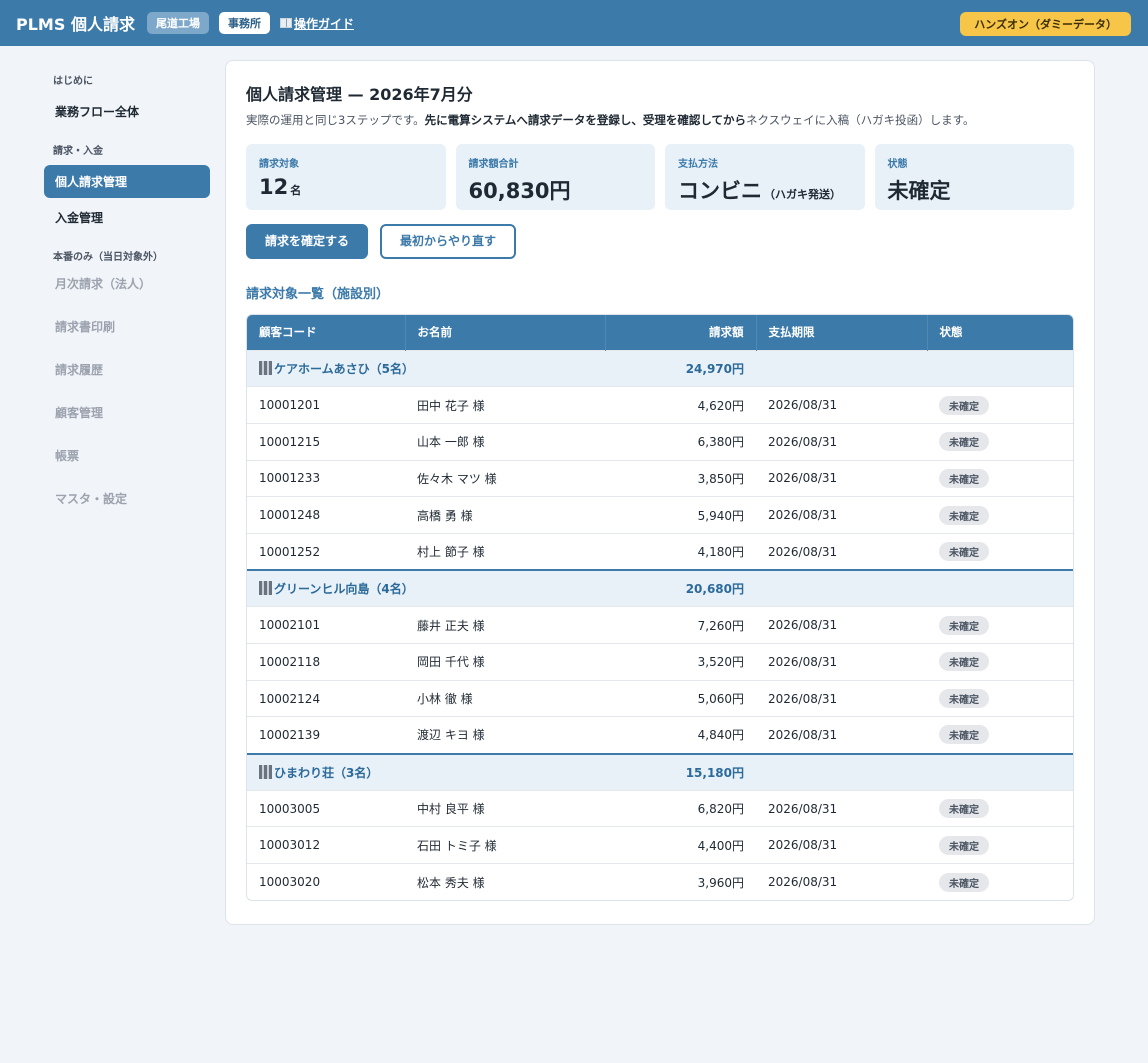 The width and height of the screenshot is (1148, 1063). I want to click on stat-total: 請求額合計 60,830円, so click(555, 177).